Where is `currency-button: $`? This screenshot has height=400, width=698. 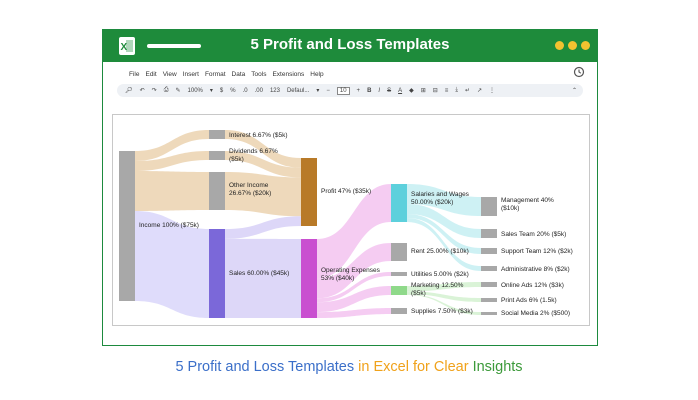
currency-button: $ is located at coordinates (221, 91).